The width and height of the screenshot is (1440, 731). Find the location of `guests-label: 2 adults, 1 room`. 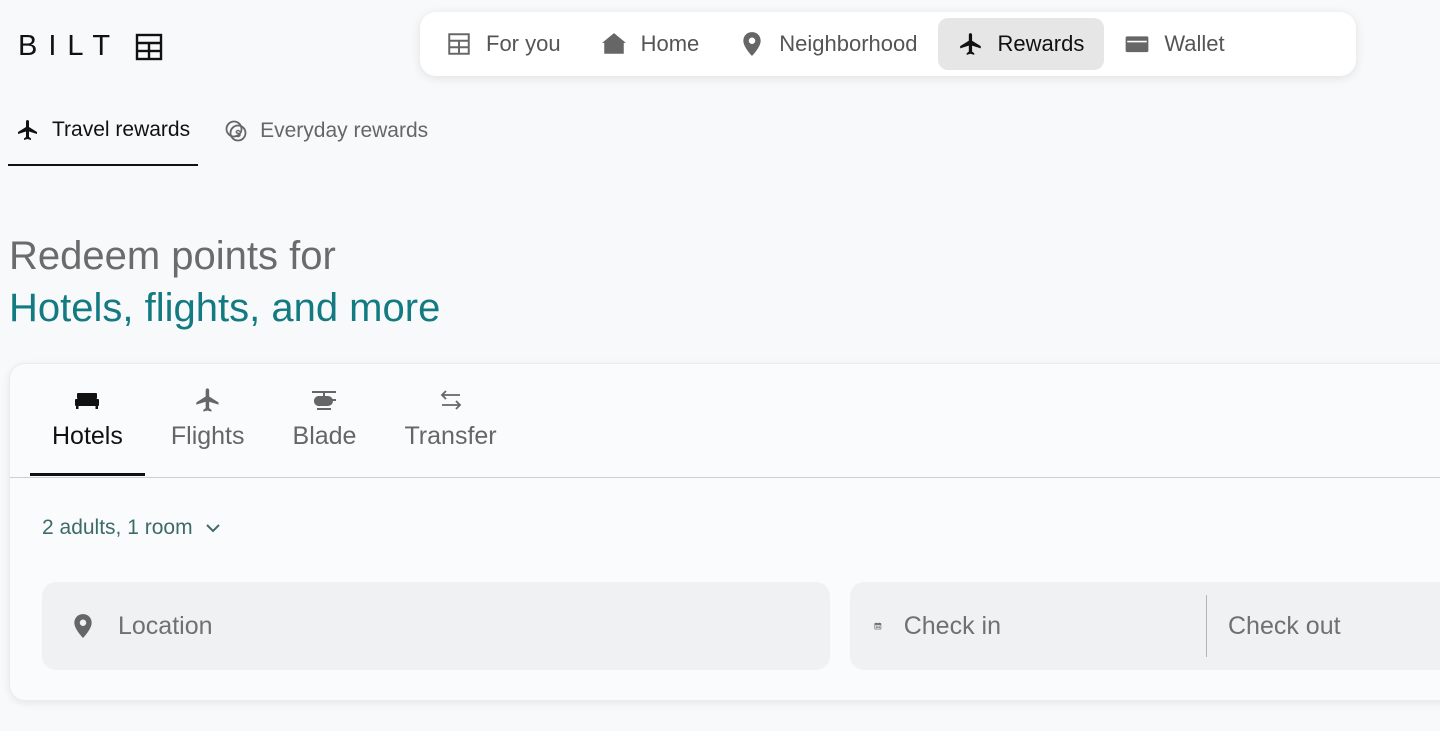

guests-label: 2 adults, 1 room is located at coordinates (117, 527).